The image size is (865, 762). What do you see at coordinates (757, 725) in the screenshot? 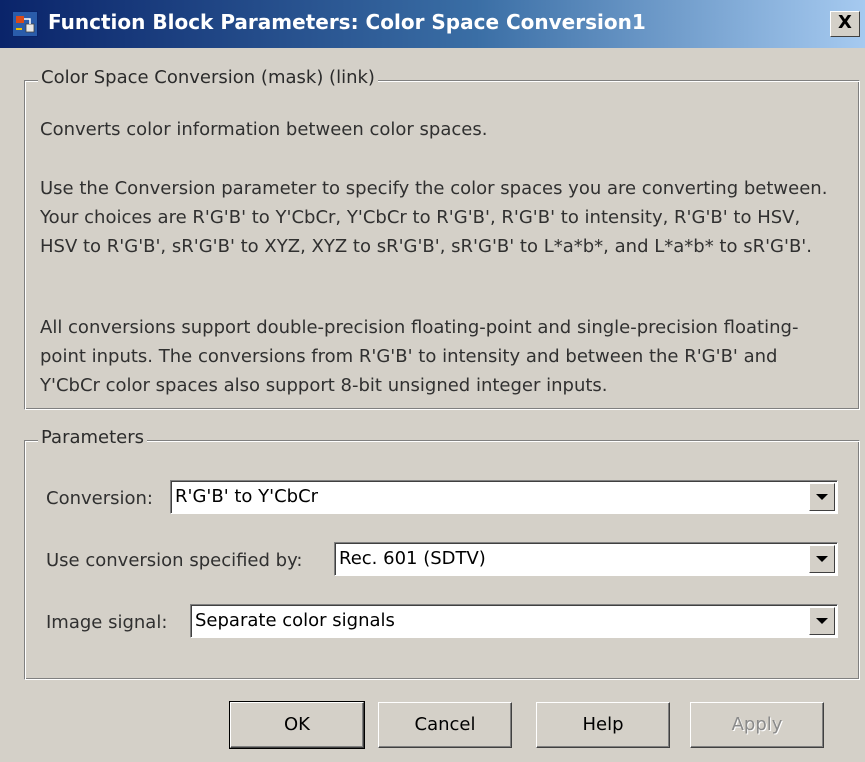
I see `apply-button: Apply` at bounding box center [757, 725].